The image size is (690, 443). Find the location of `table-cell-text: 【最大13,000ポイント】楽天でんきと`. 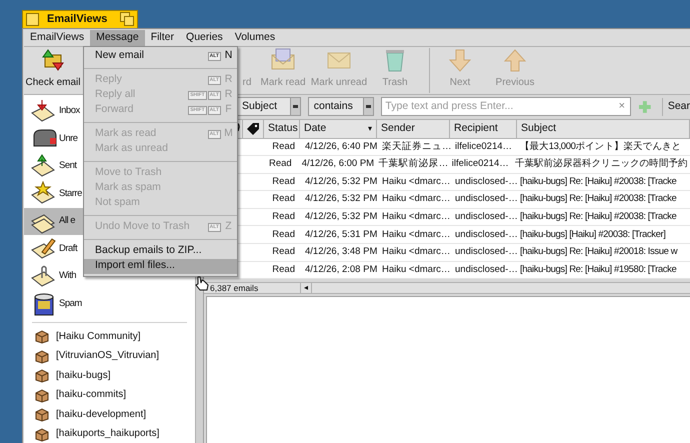

table-cell-text: 【最大13,000ポイント】楽天でんきと is located at coordinates (600, 147).